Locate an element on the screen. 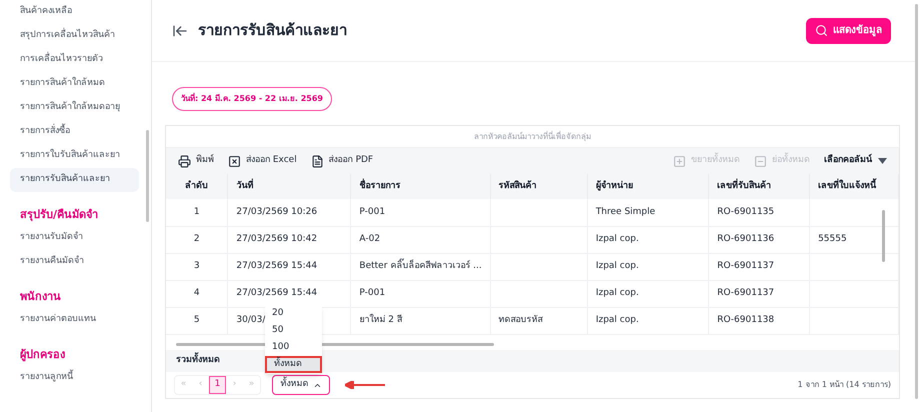  column-header: ผู้จำหน่าย is located at coordinates (648, 186).